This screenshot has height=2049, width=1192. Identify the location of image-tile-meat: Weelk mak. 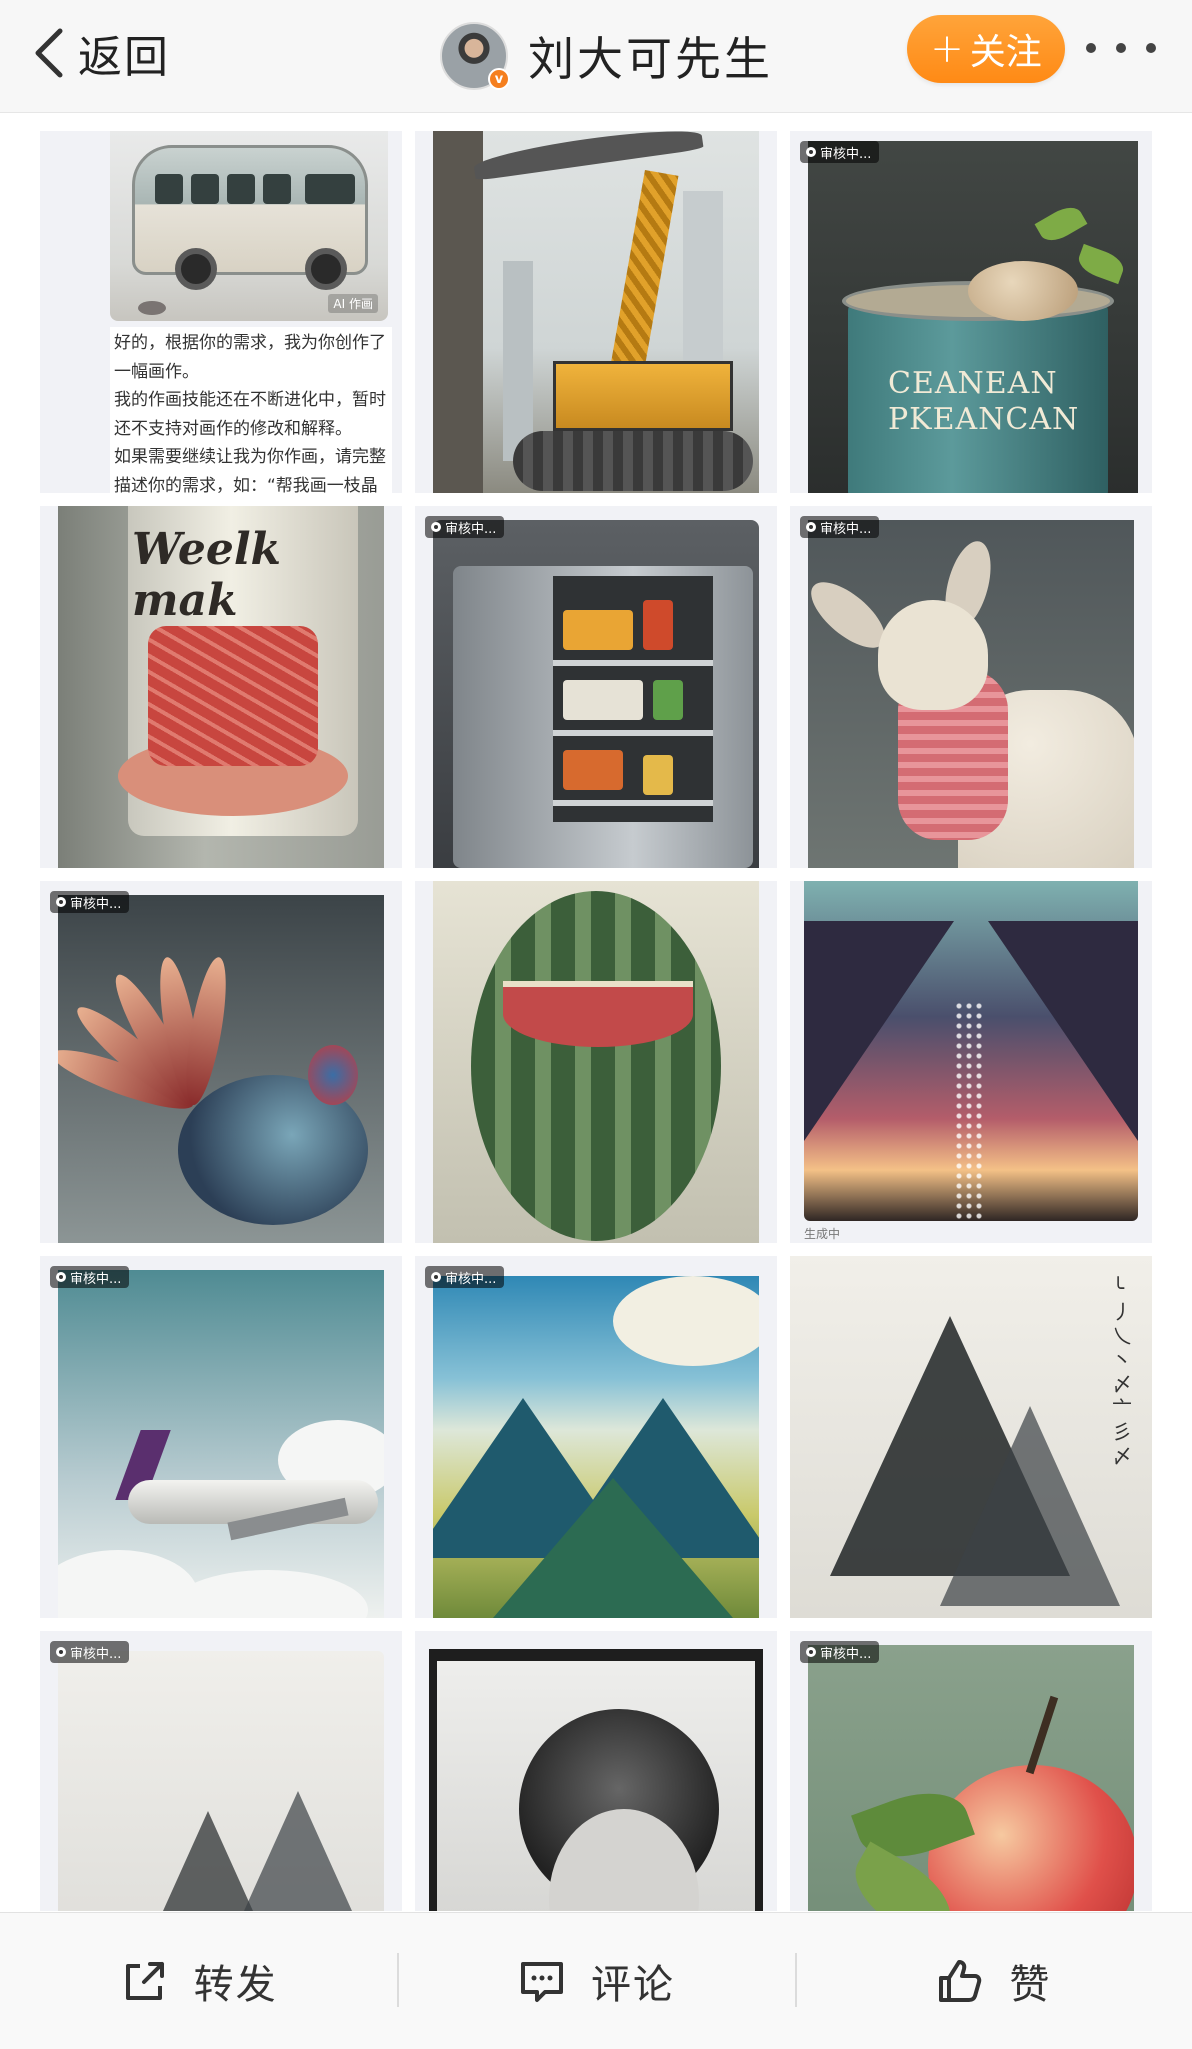
(221, 687).